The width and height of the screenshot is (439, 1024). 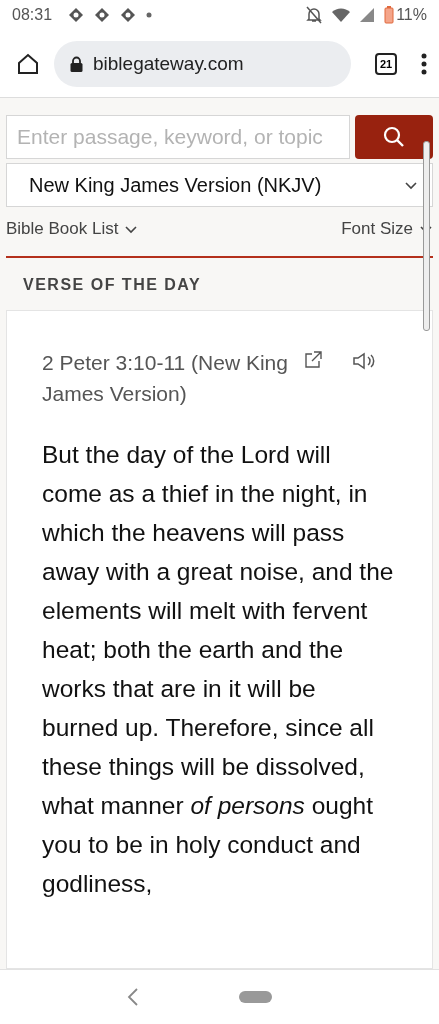 What do you see at coordinates (178, 137) in the screenshot?
I see `search-field: Enter passage, keyword, or topic` at bounding box center [178, 137].